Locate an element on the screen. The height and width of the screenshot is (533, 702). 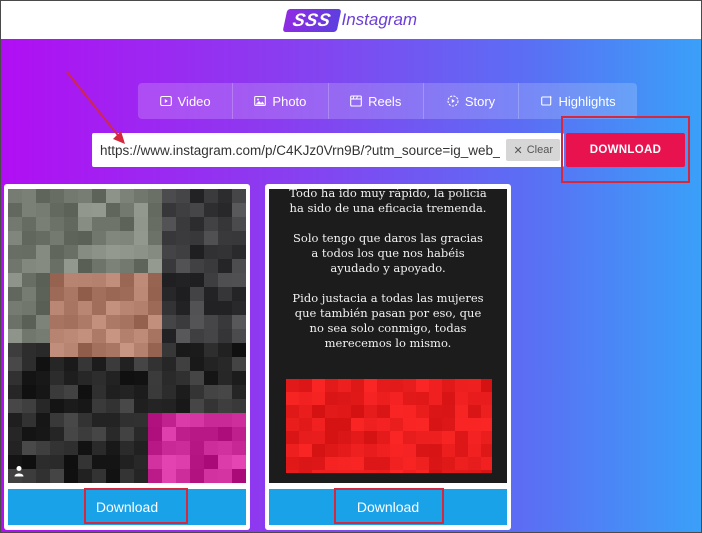
tab-photo: Photo is located at coordinates (281, 101).